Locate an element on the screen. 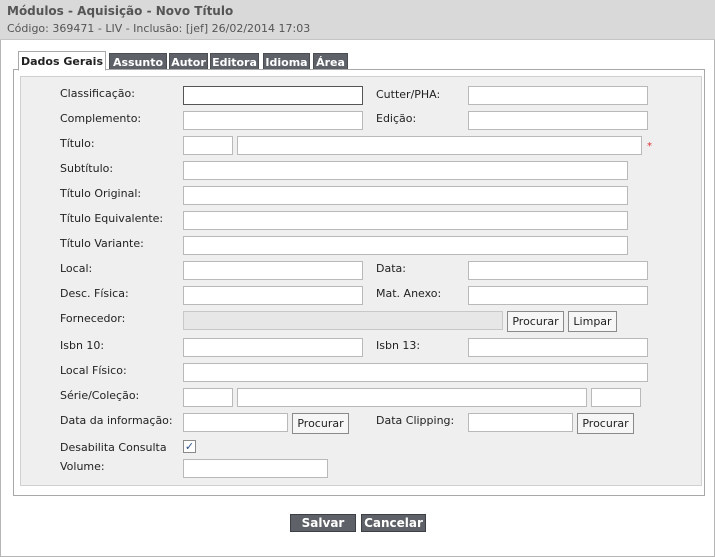 This screenshot has width=715, height=557. titulo-input is located at coordinates (439, 145).